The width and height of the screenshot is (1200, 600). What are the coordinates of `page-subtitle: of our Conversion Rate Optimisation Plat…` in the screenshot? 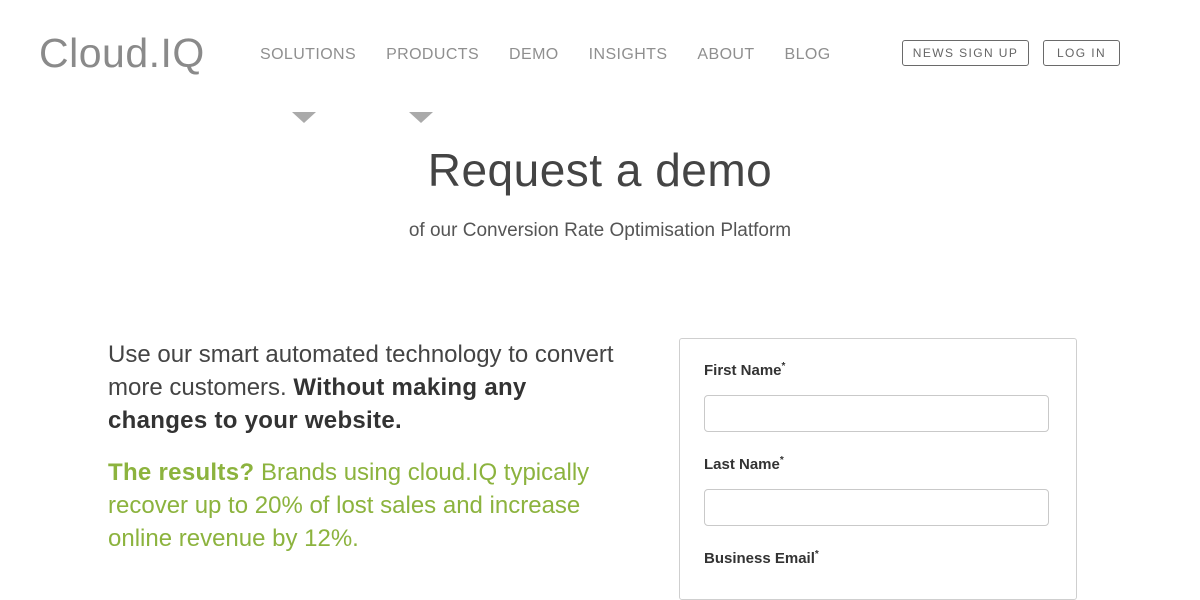 It's located at (600, 230).